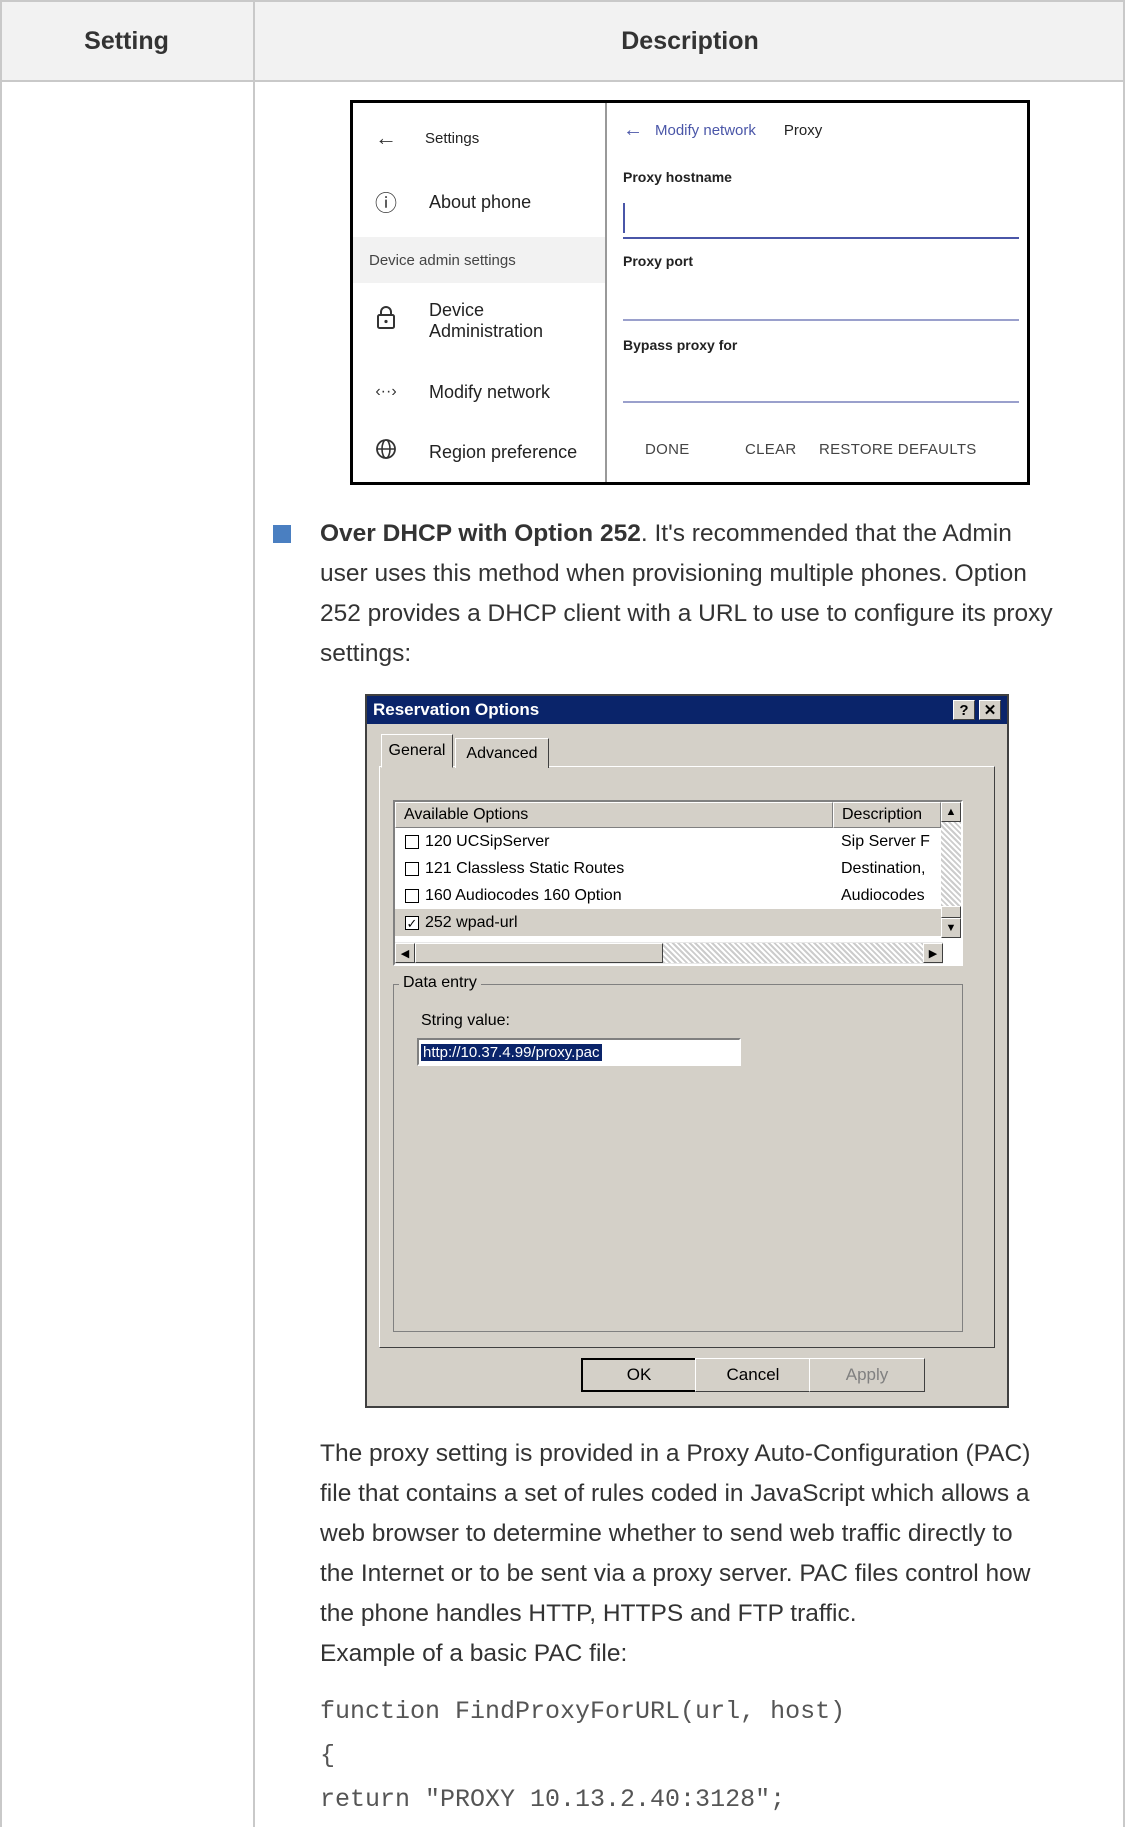 The height and width of the screenshot is (1827, 1125). What do you see at coordinates (821, 320) in the screenshot?
I see `proxy-port-input` at bounding box center [821, 320].